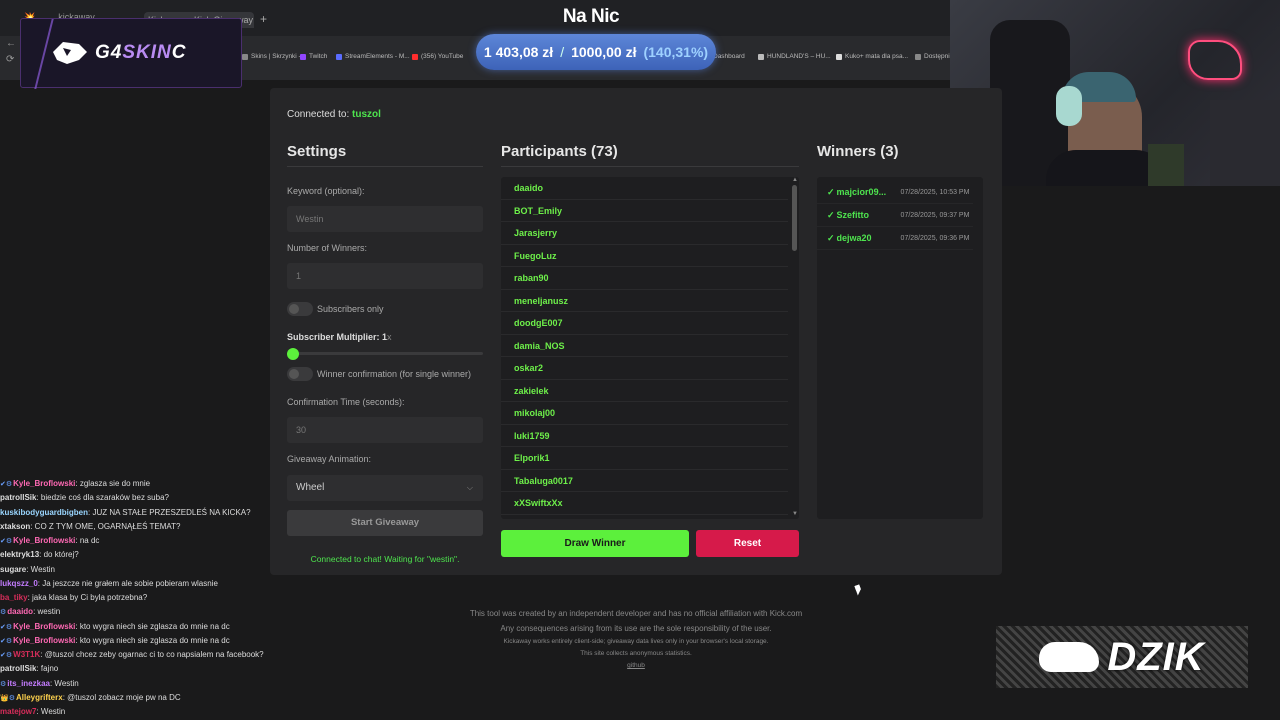 This screenshot has width=1280, height=720. What do you see at coordinates (293, 354) in the screenshot?
I see `multiplier-slider-thumb` at bounding box center [293, 354].